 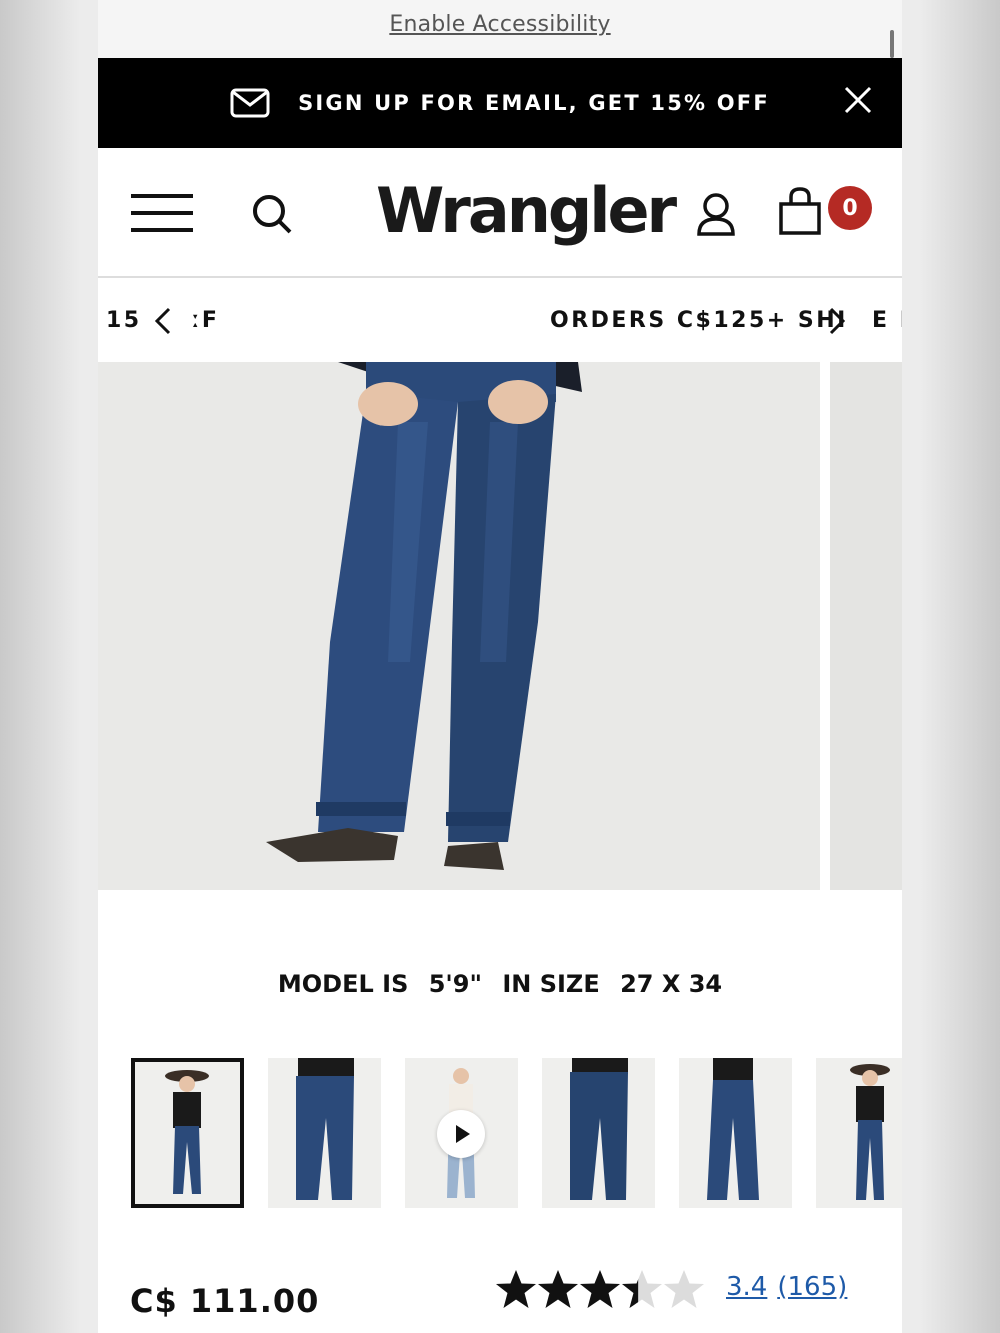 I want to click on mail-icon, so click(x=250, y=103).